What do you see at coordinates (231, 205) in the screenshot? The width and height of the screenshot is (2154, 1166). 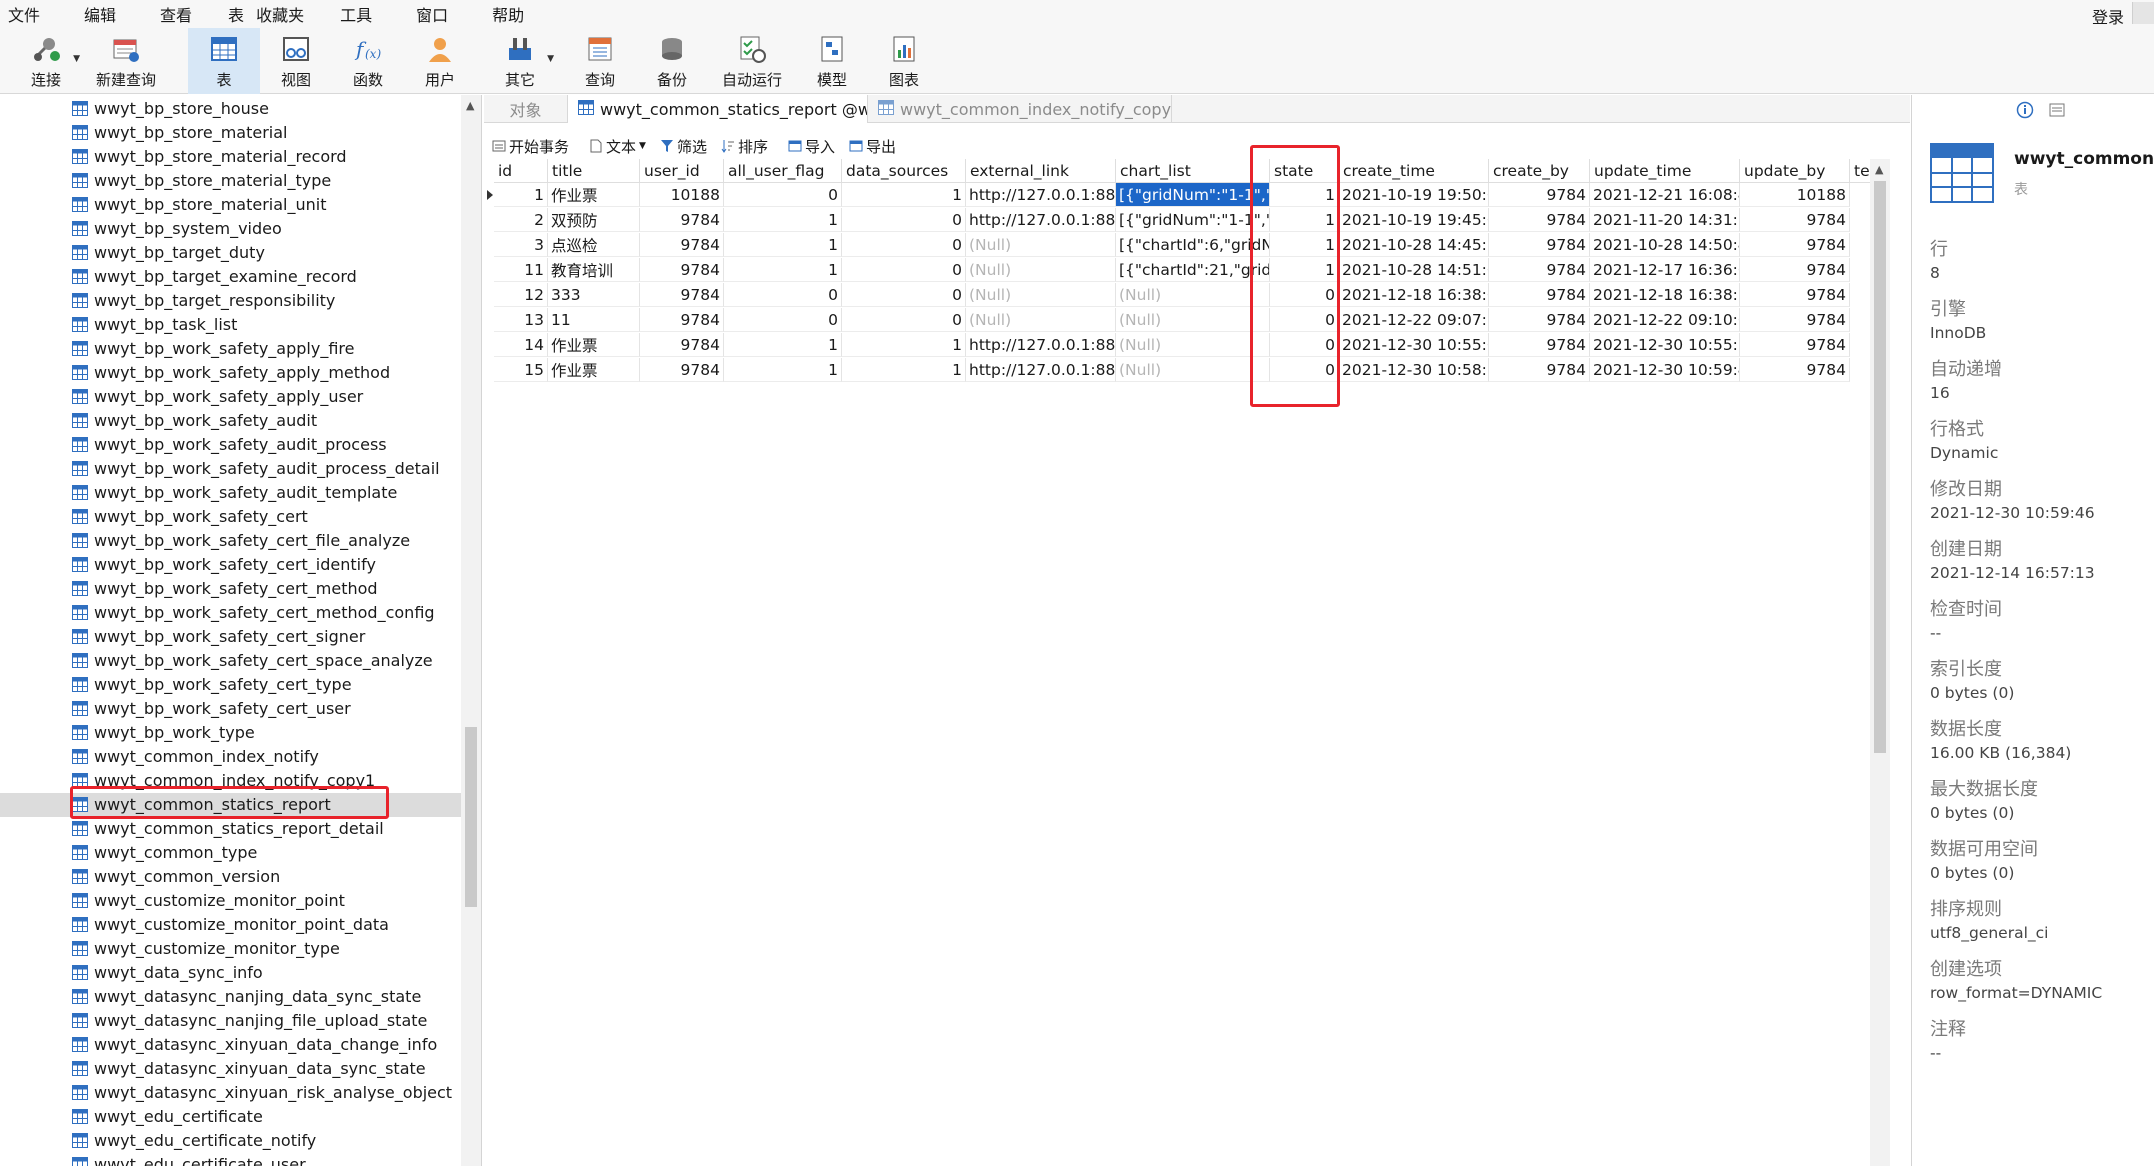 I see `tree-item-table: wwyt_bp_store_material_unit` at bounding box center [231, 205].